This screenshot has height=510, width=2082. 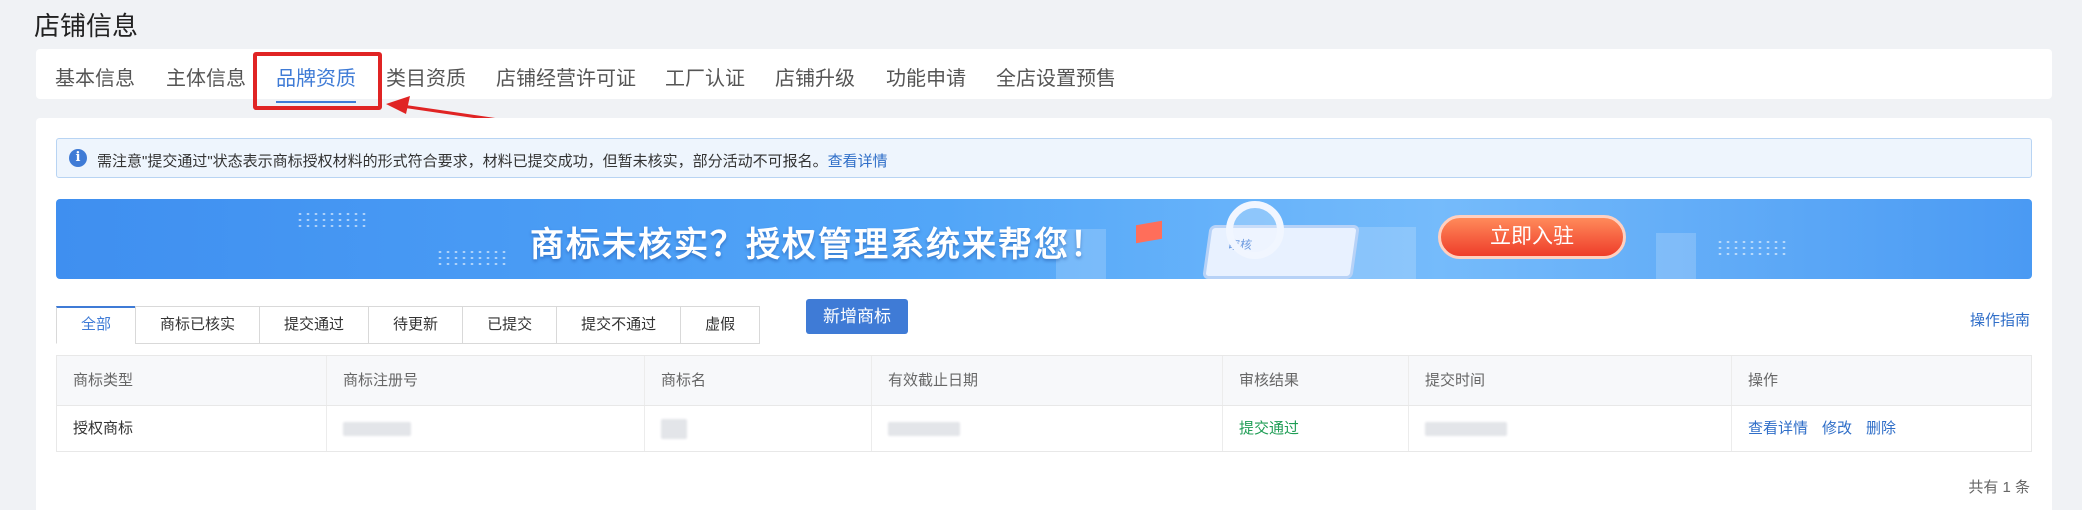 What do you see at coordinates (1569, 380) in the screenshot?
I see `column-header: 提交时间` at bounding box center [1569, 380].